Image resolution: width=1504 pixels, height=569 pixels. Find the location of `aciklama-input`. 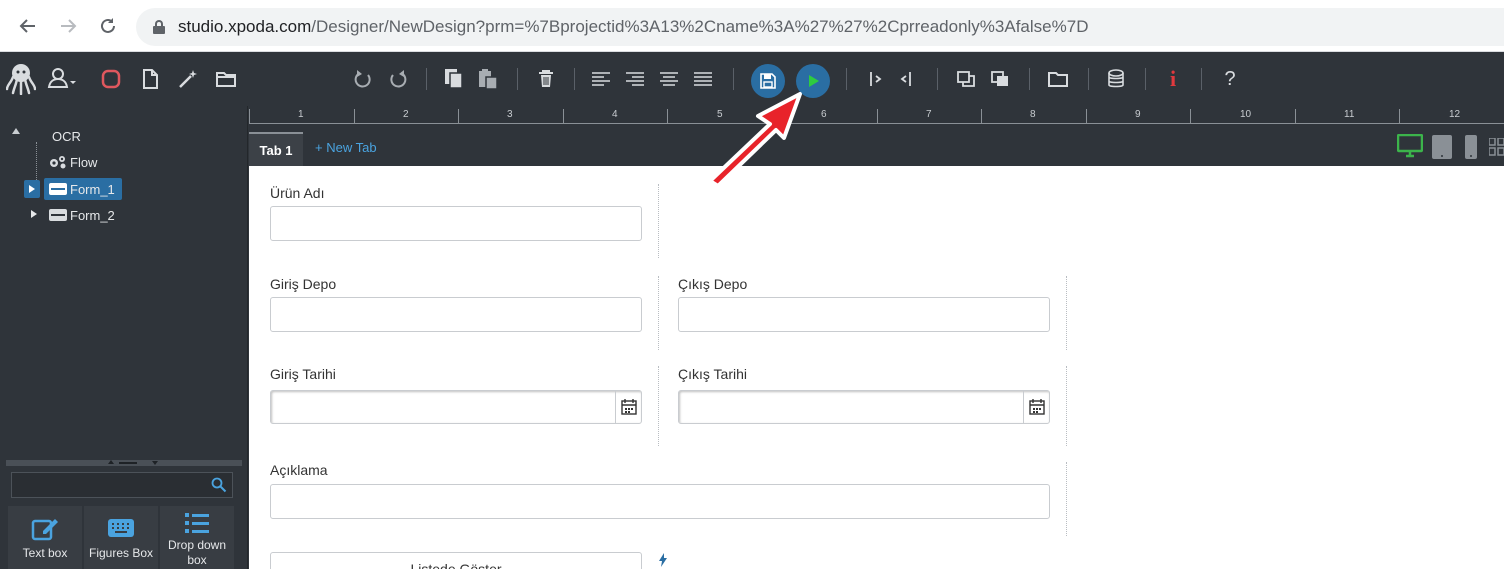

aciklama-input is located at coordinates (660, 501).